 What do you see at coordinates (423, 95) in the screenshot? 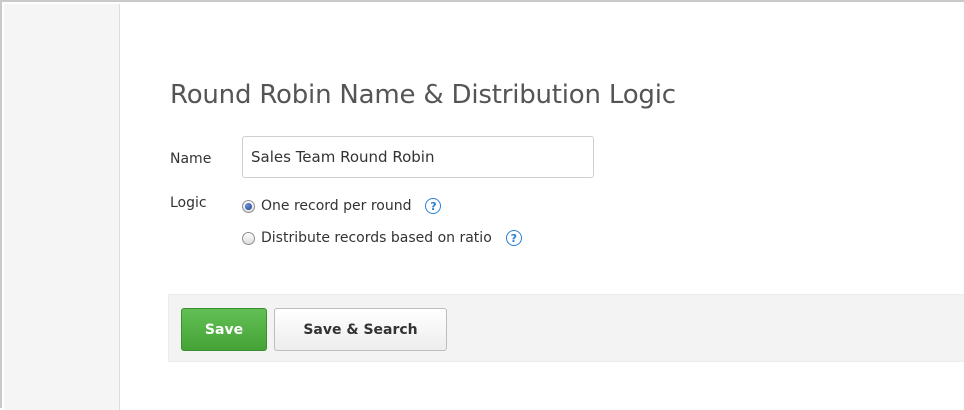
I see `section-title: Round Robin Name & Distribution Logic` at bounding box center [423, 95].